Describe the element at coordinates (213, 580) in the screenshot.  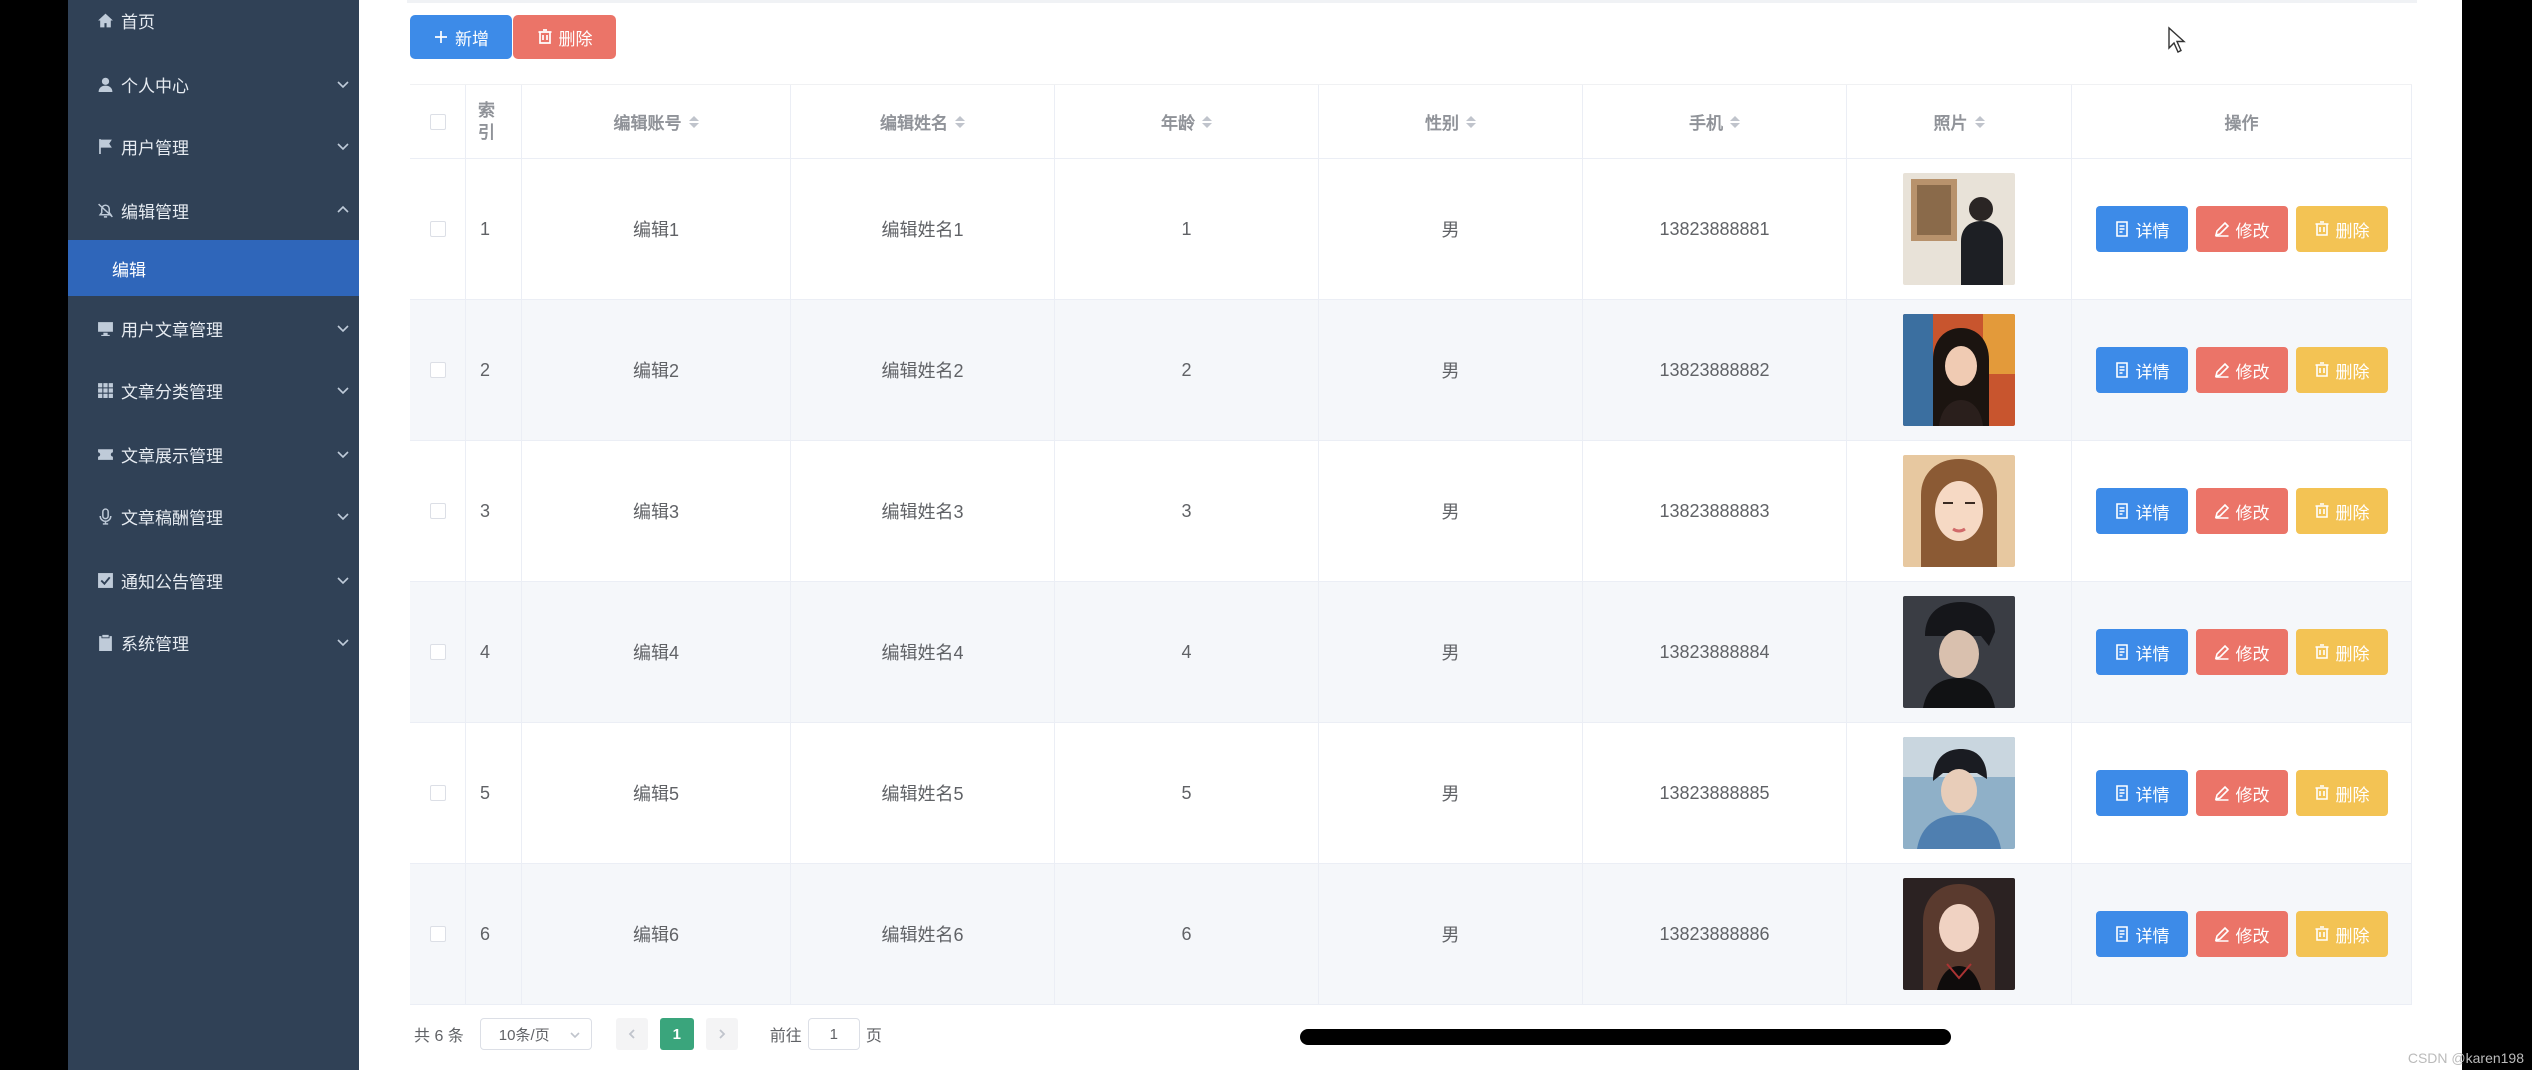
I see `sidebar-item-notice-management: 通知公告管理` at that location.